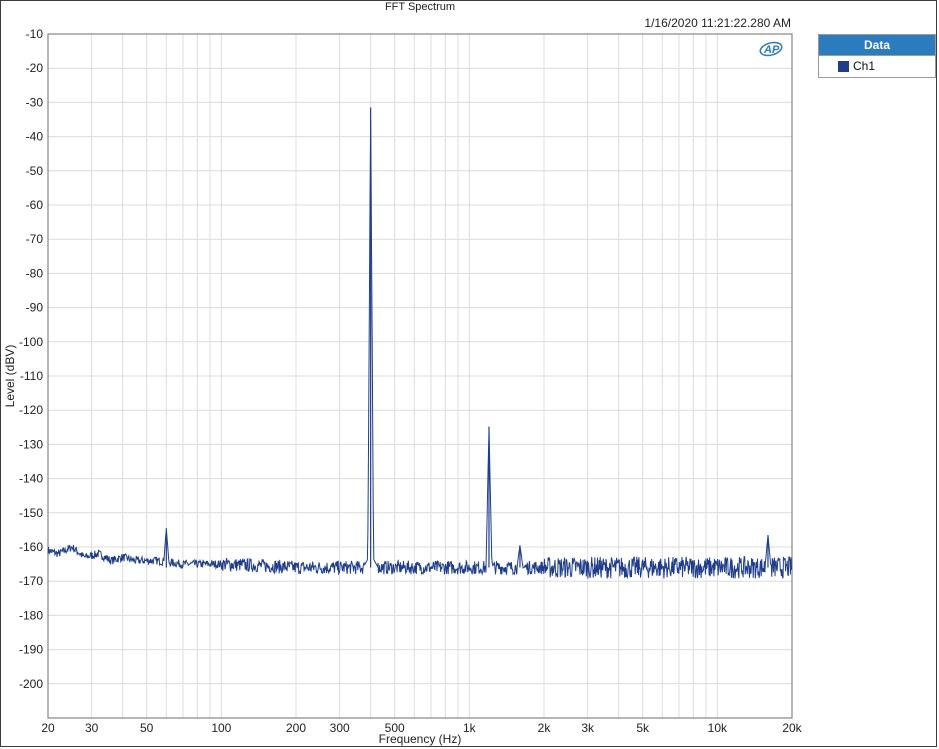 The height and width of the screenshot is (749, 939). What do you see at coordinates (31, 650) in the screenshot?
I see `y-tick-label: -190` at bounding box center [31, 650].